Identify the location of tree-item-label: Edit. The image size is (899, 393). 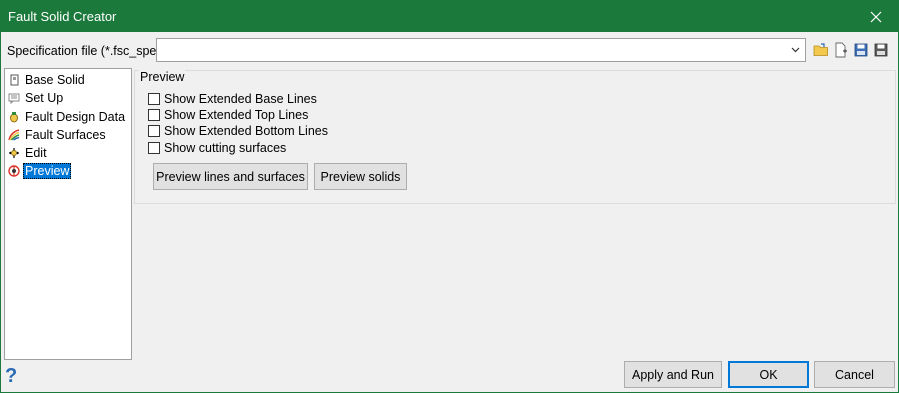
(36, 153).